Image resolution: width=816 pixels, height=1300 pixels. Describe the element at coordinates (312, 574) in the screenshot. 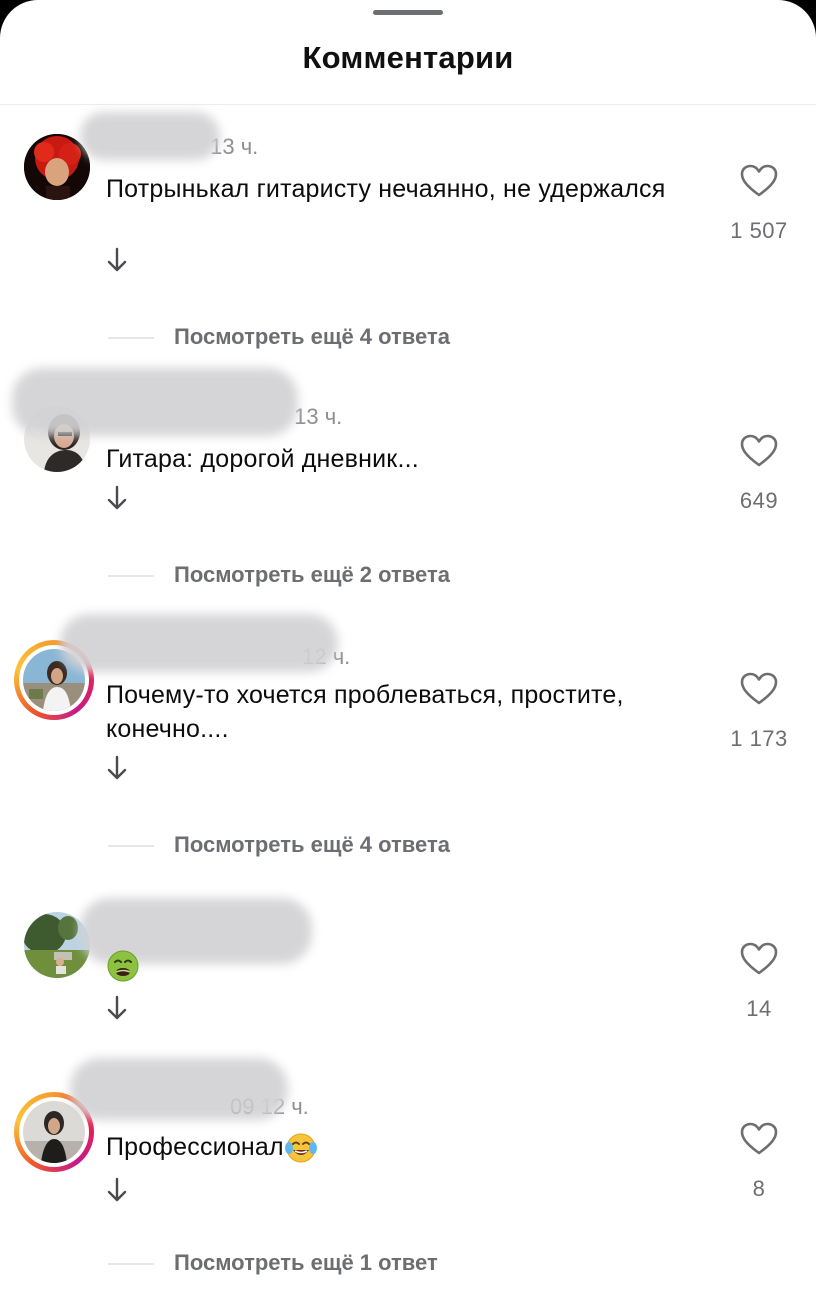

I see `view-more-replies-label: Посмотреть ещё 2 ответа` at that location.